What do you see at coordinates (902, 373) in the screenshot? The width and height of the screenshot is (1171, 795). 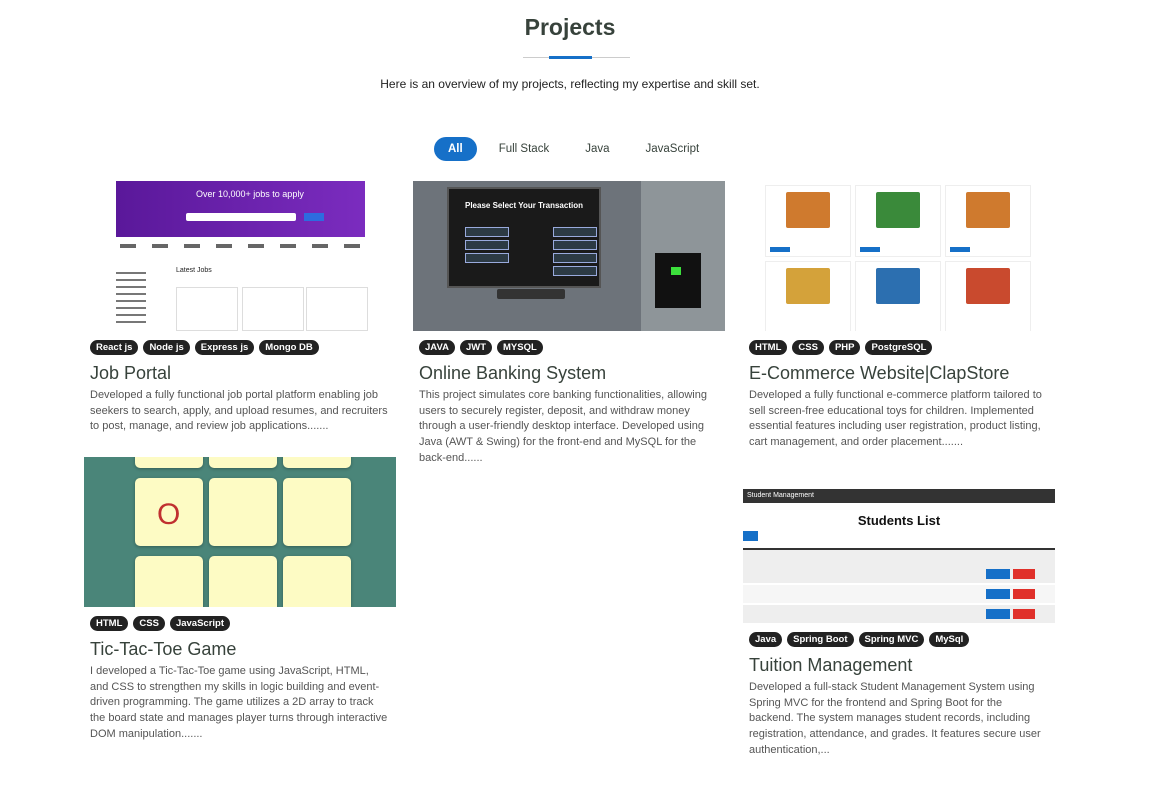 I see `project-title: E-Commerce Website|ClapStore` at bounding box center [902, 373].